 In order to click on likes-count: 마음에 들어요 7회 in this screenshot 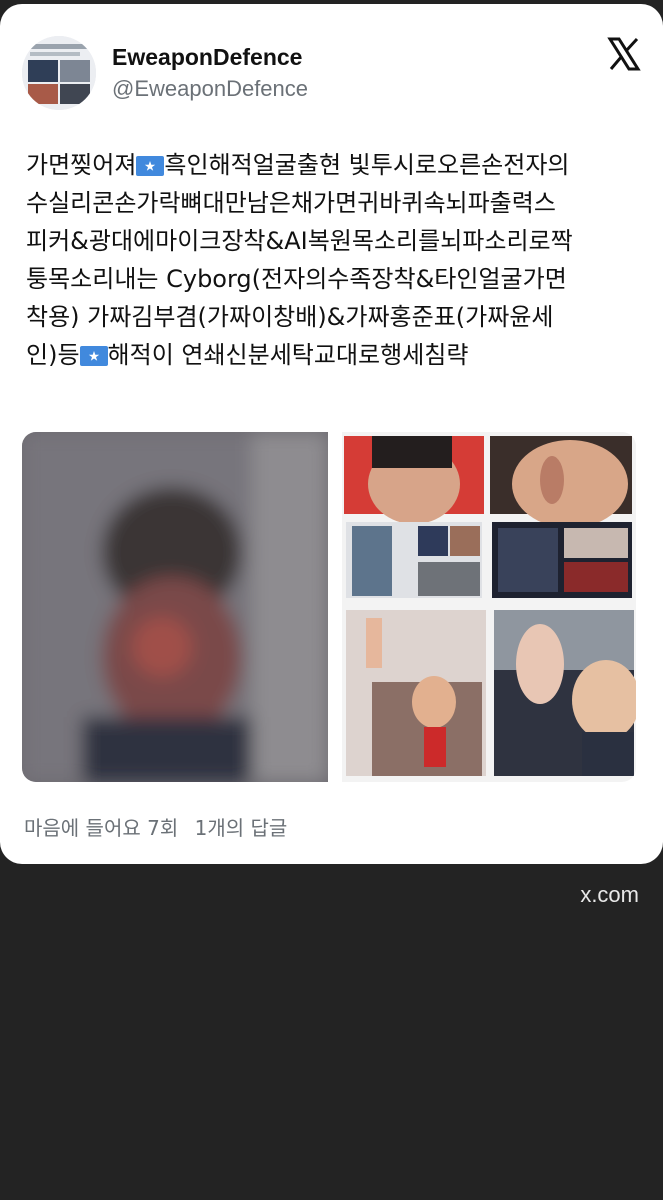, I will do `click(101, 828)`.